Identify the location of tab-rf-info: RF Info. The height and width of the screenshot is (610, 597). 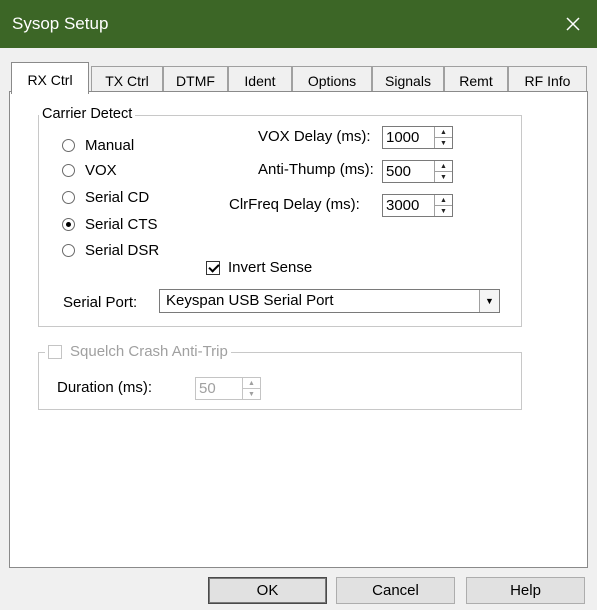
(547, 79).